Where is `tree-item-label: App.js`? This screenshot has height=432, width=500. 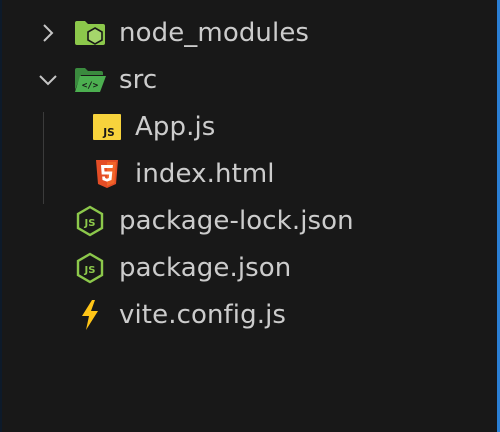 tree-item-label: App.js is located at coordinates (175, 127).